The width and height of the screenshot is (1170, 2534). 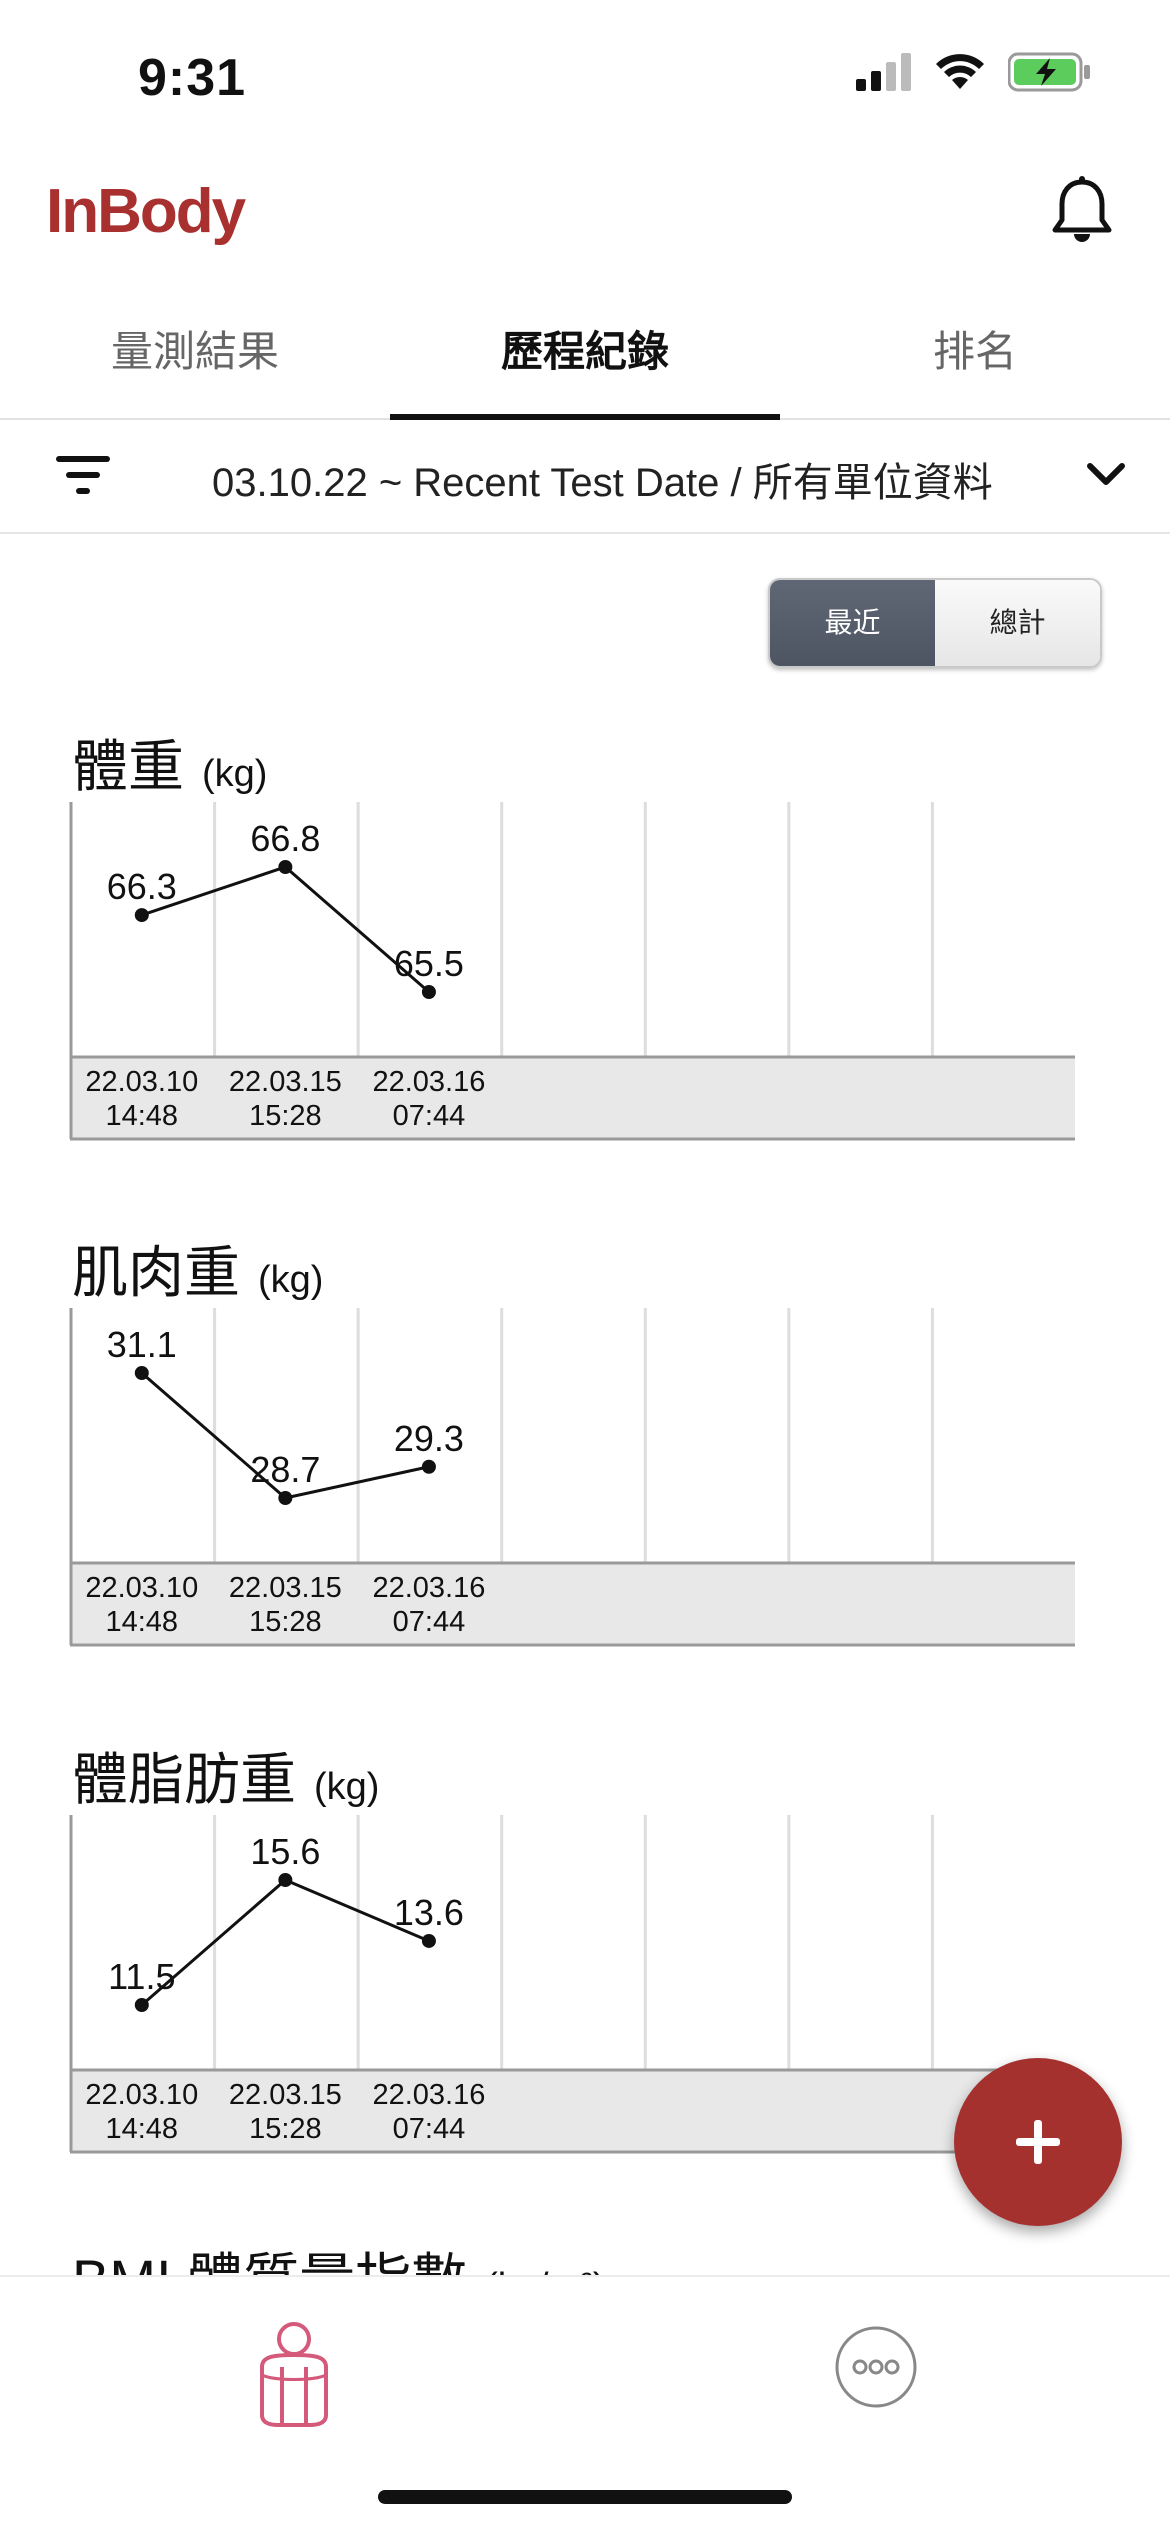 I want to click on tab-history: 歷程紀錄, so click(x=585, y=360).